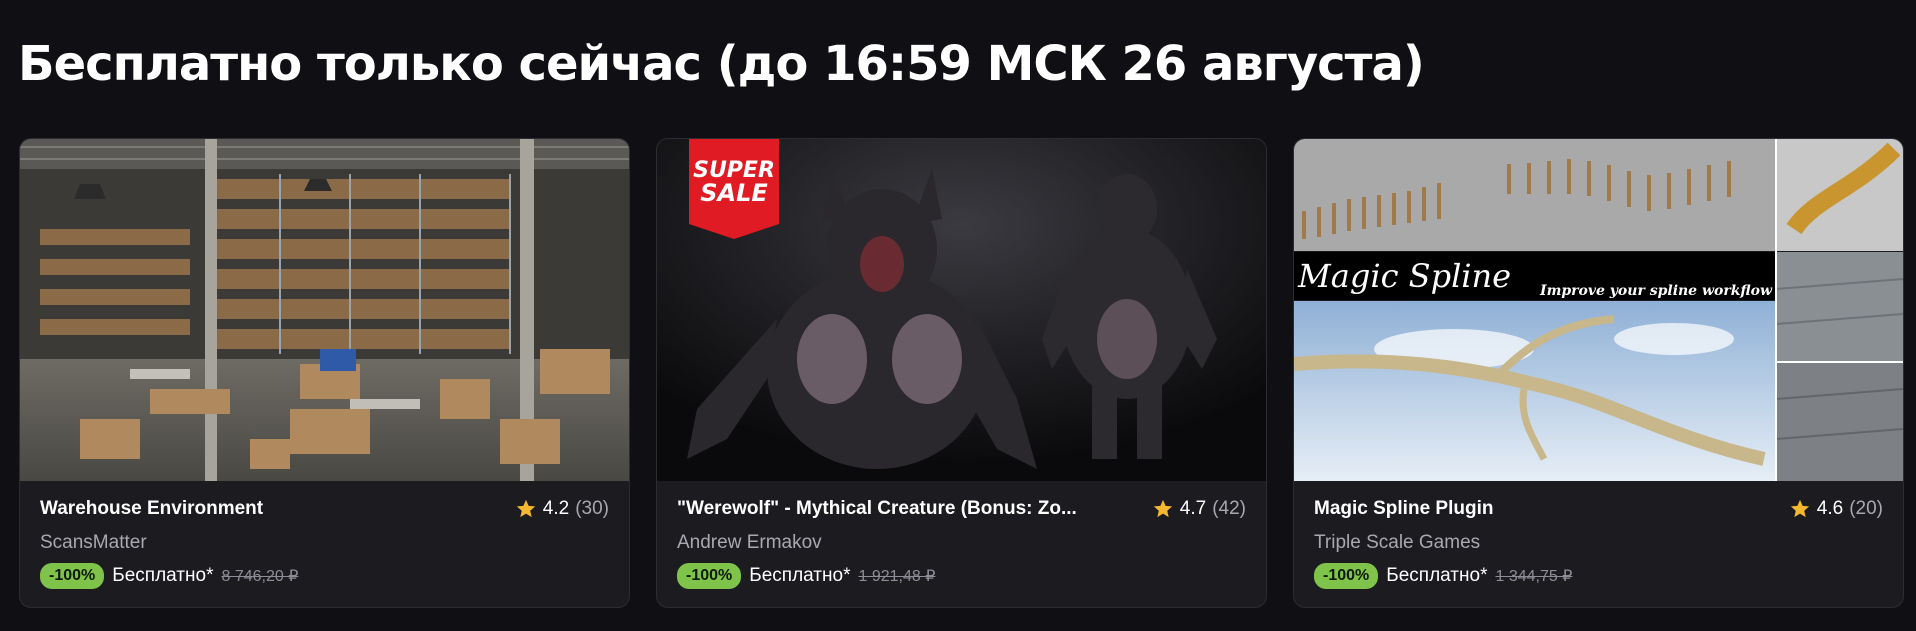  What do you see at coordinates (1193, 508) in the screenshot?
I see `rating-value: 4.7` at bounding box center [1193, 508].